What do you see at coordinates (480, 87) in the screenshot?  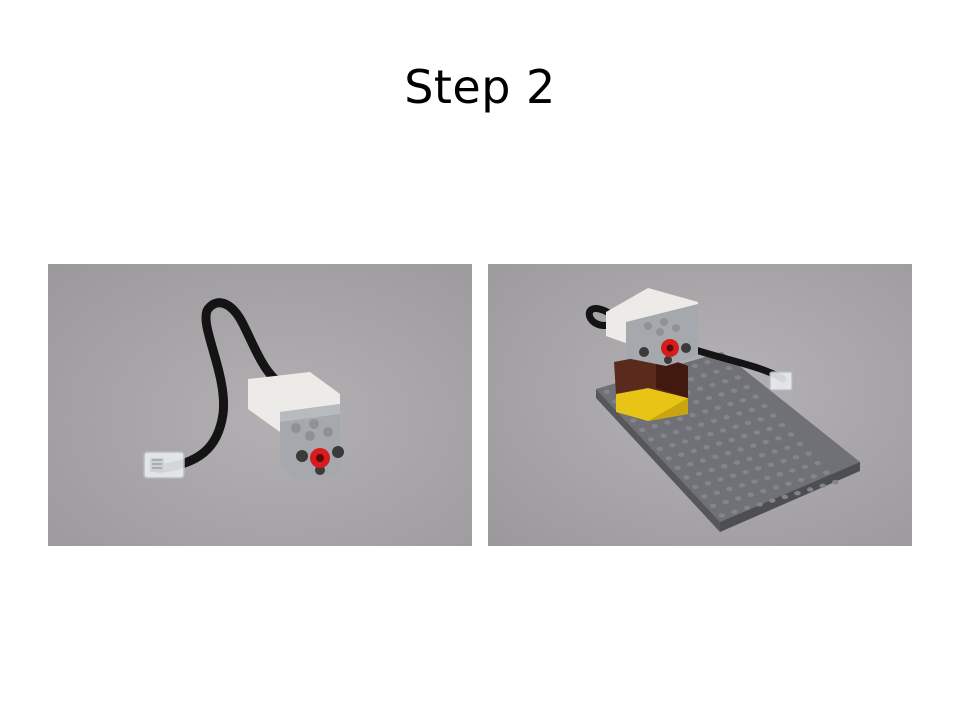 I see `slide-title: Step 2` at bounding box center [480, 87].